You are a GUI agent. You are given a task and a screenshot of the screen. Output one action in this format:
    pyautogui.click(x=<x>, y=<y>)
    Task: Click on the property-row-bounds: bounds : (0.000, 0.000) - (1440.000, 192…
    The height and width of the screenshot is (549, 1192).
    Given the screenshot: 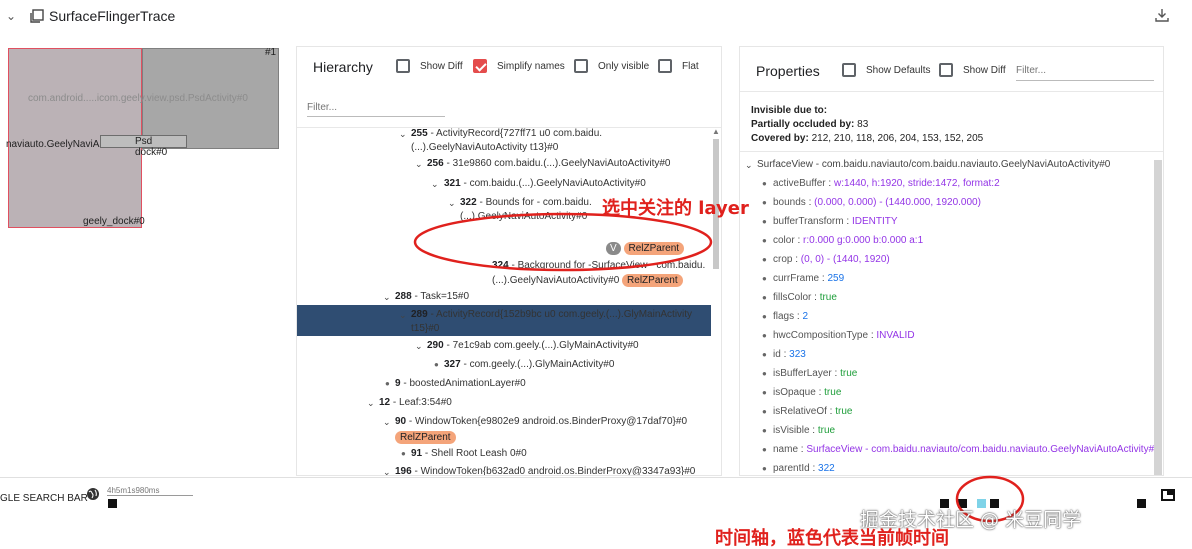 What is the action you would take?
    pyautogui.click(x=877, y=202)
    